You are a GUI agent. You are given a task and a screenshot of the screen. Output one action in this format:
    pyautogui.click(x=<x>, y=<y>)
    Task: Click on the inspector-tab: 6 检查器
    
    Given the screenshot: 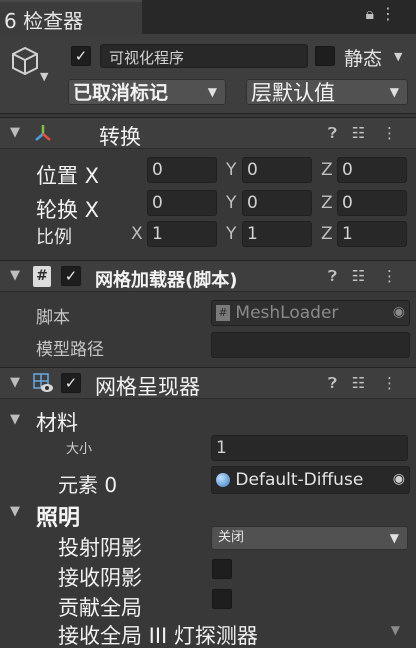 What is the action you would take?
    pyautogui.click(x=71, y=17)
    